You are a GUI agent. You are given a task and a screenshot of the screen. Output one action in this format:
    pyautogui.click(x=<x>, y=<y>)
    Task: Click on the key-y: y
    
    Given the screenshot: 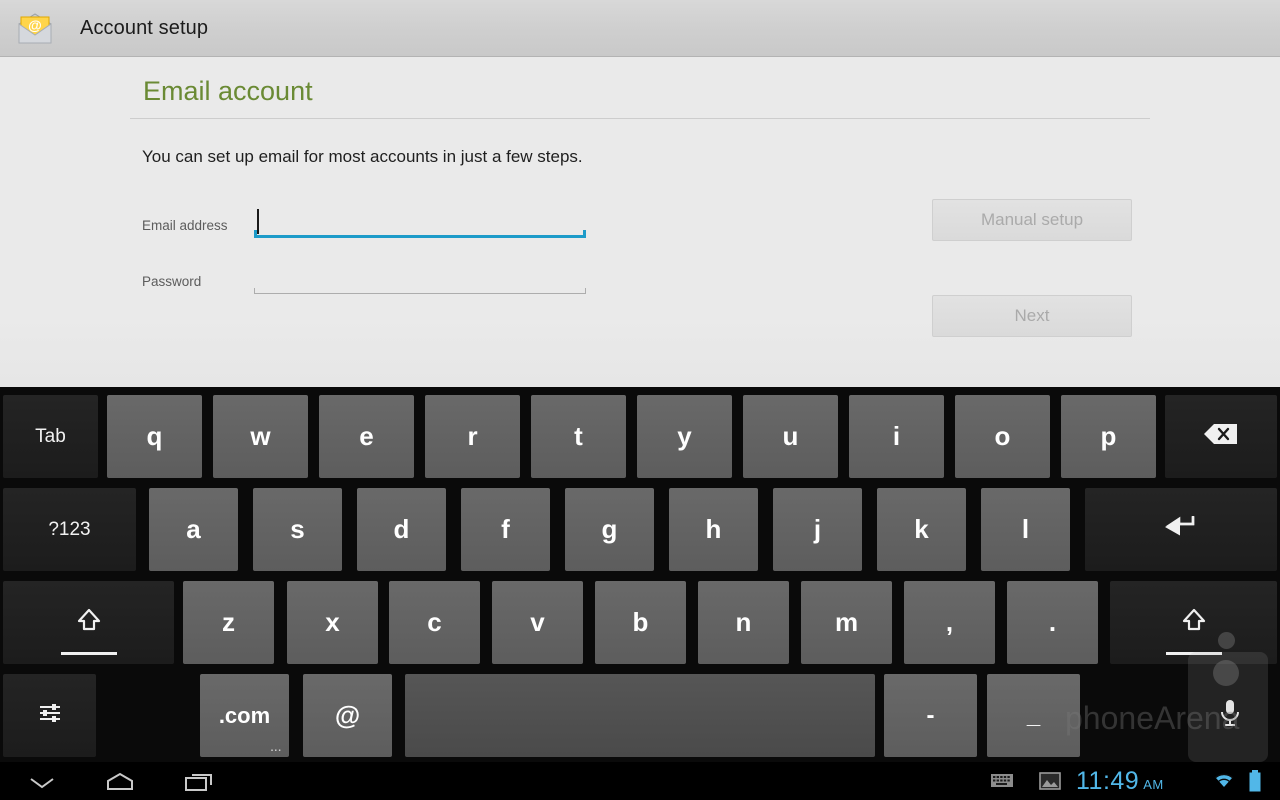 What is the action you would take?
    pyautogui.click(x=684, y=436)
    